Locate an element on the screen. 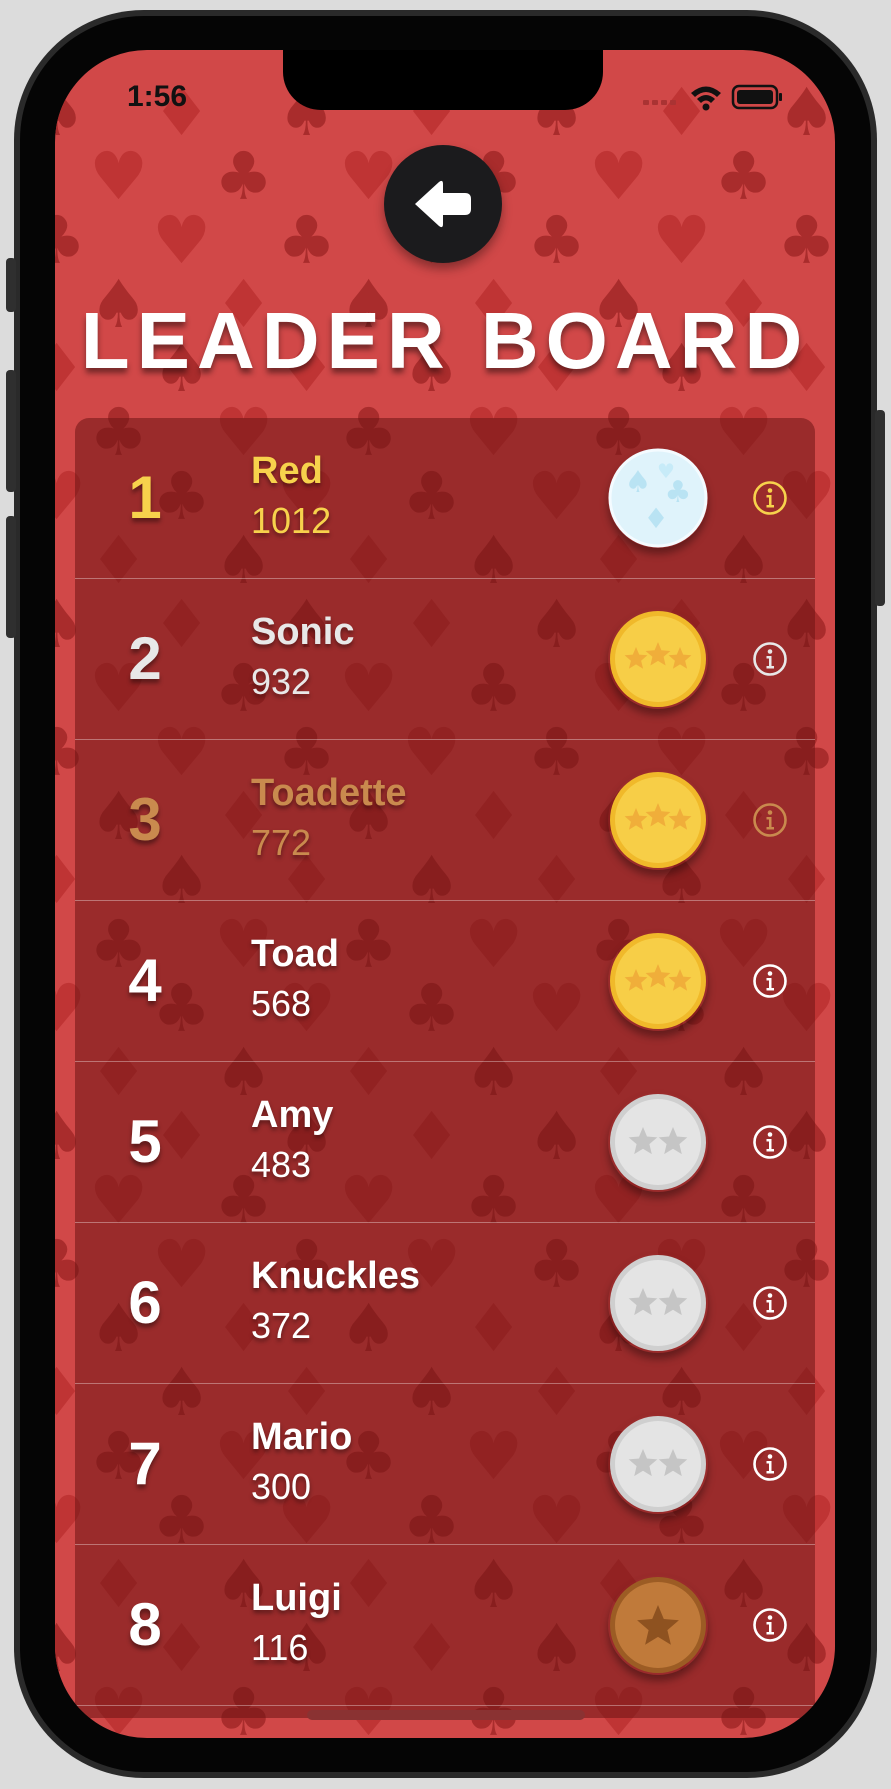 The height and width of the screenshot is (1789, 891). diamond-medal-icon: ♠ ♣ ♦ ♥ is located at coordinates (658, 498).